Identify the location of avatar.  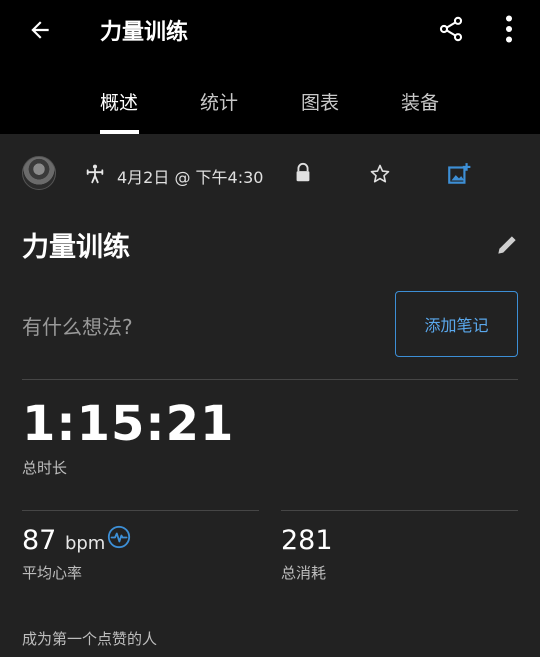
(39, 173).